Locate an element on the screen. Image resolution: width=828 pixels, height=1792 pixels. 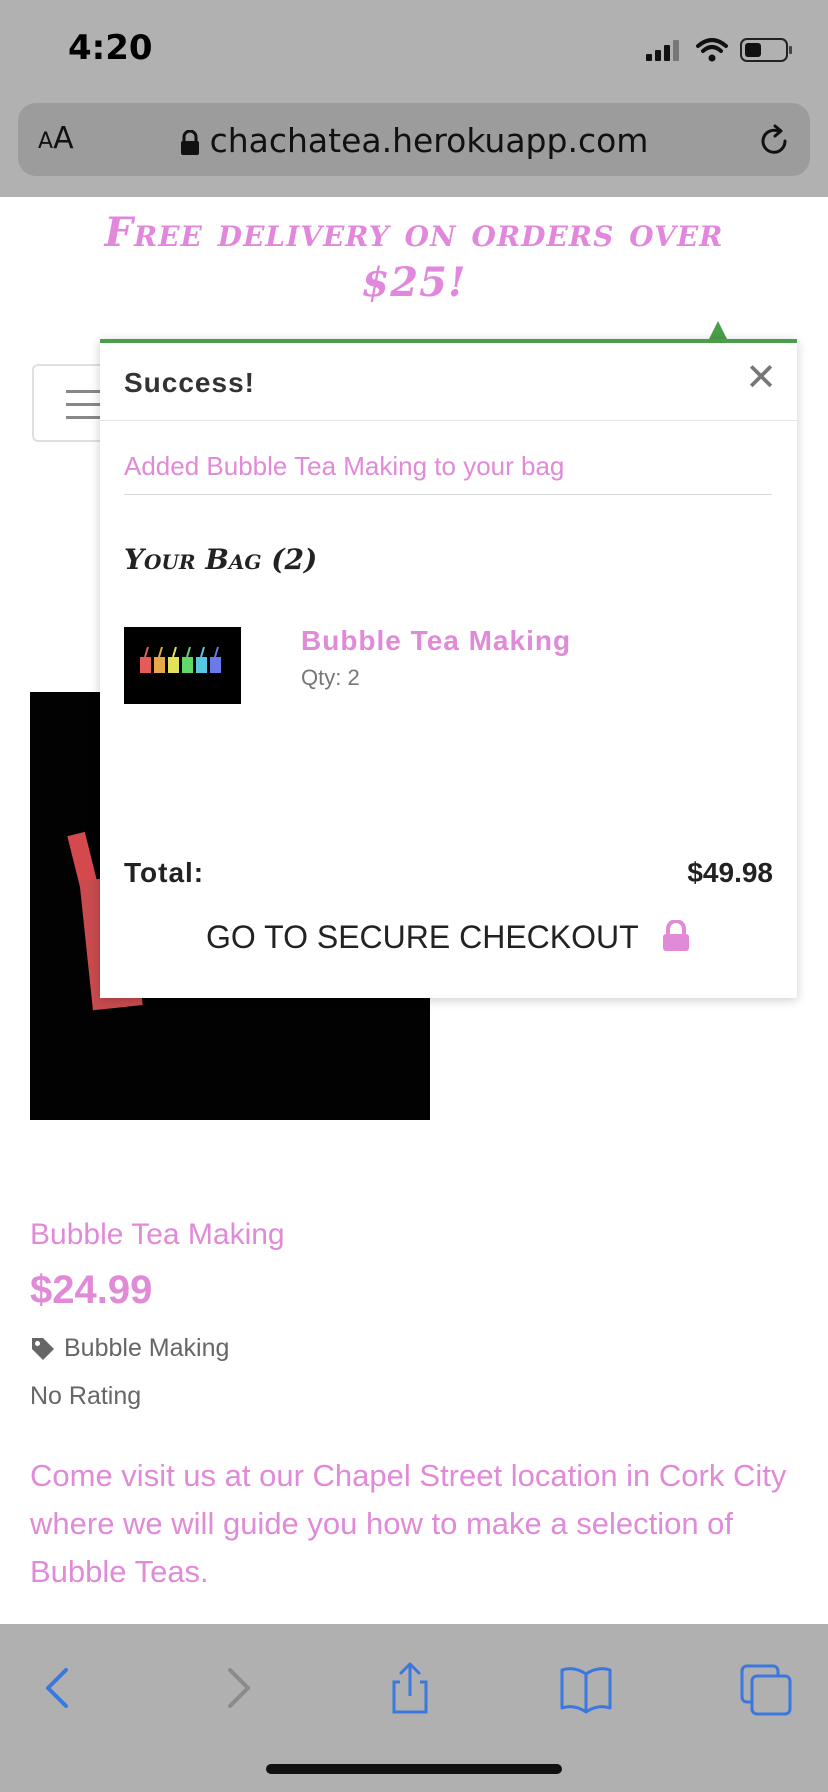
promo-line-1: Free delivery on orders over is located at coordinates (414, 232).